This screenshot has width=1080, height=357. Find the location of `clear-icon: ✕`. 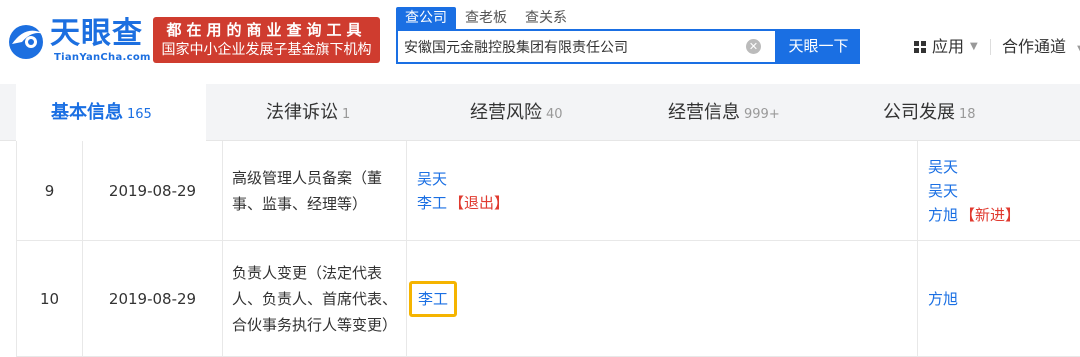

clear-icon: ✕ is located at coordinates (753, 46).